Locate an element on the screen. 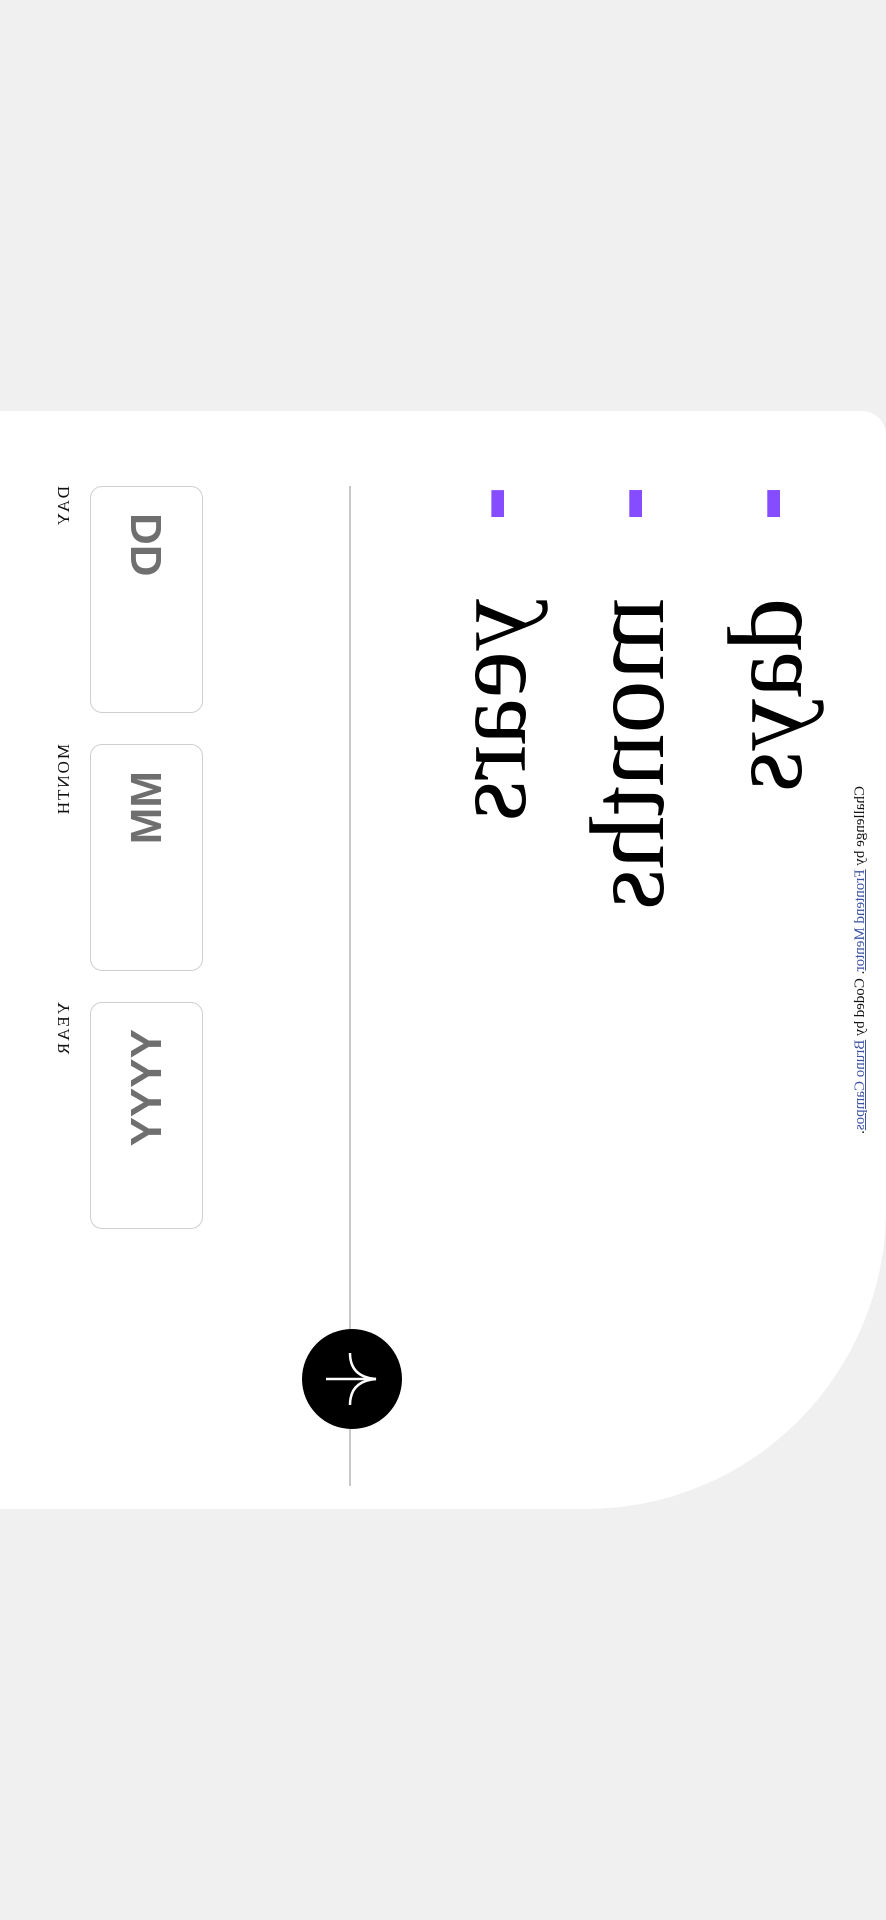 The height and width of the screenshot is (1920, 886). submit-button is located at coordinates (352, 1379).